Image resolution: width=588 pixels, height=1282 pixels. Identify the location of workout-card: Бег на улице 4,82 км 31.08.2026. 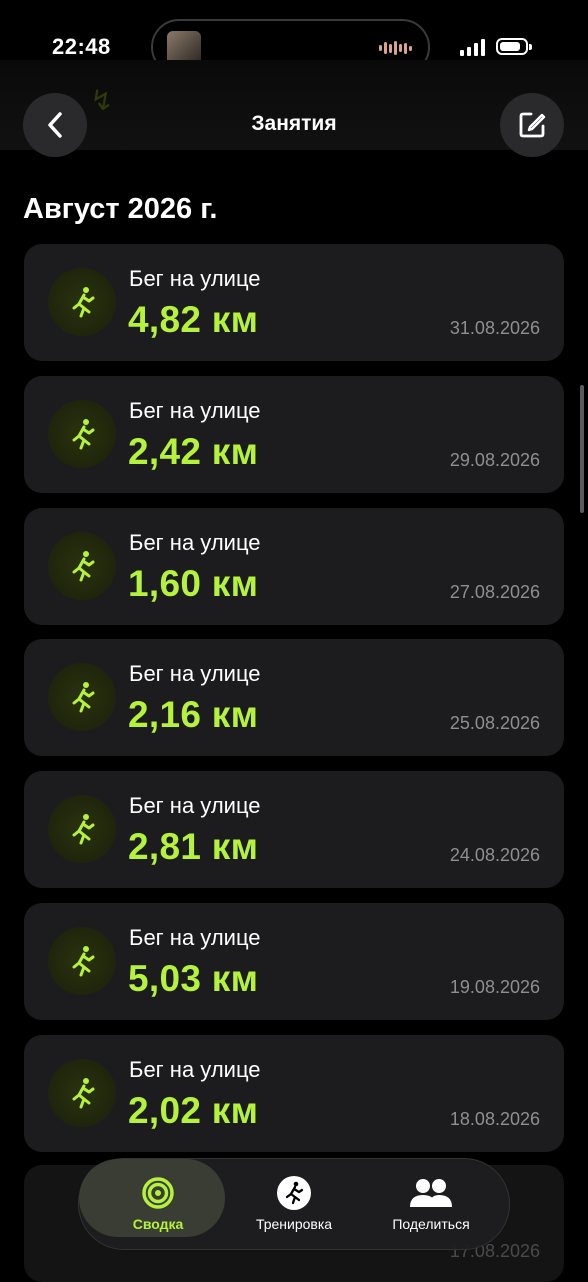
(294, 302).